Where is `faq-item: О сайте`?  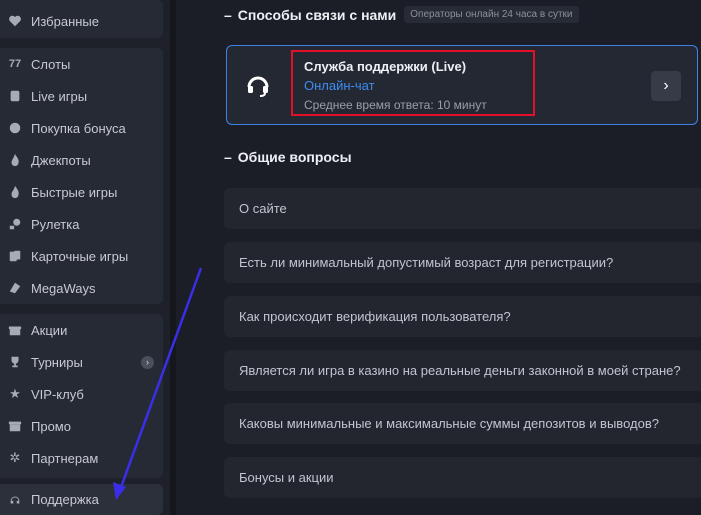 faq-item: О сайте is located at coordinates (462, 208).